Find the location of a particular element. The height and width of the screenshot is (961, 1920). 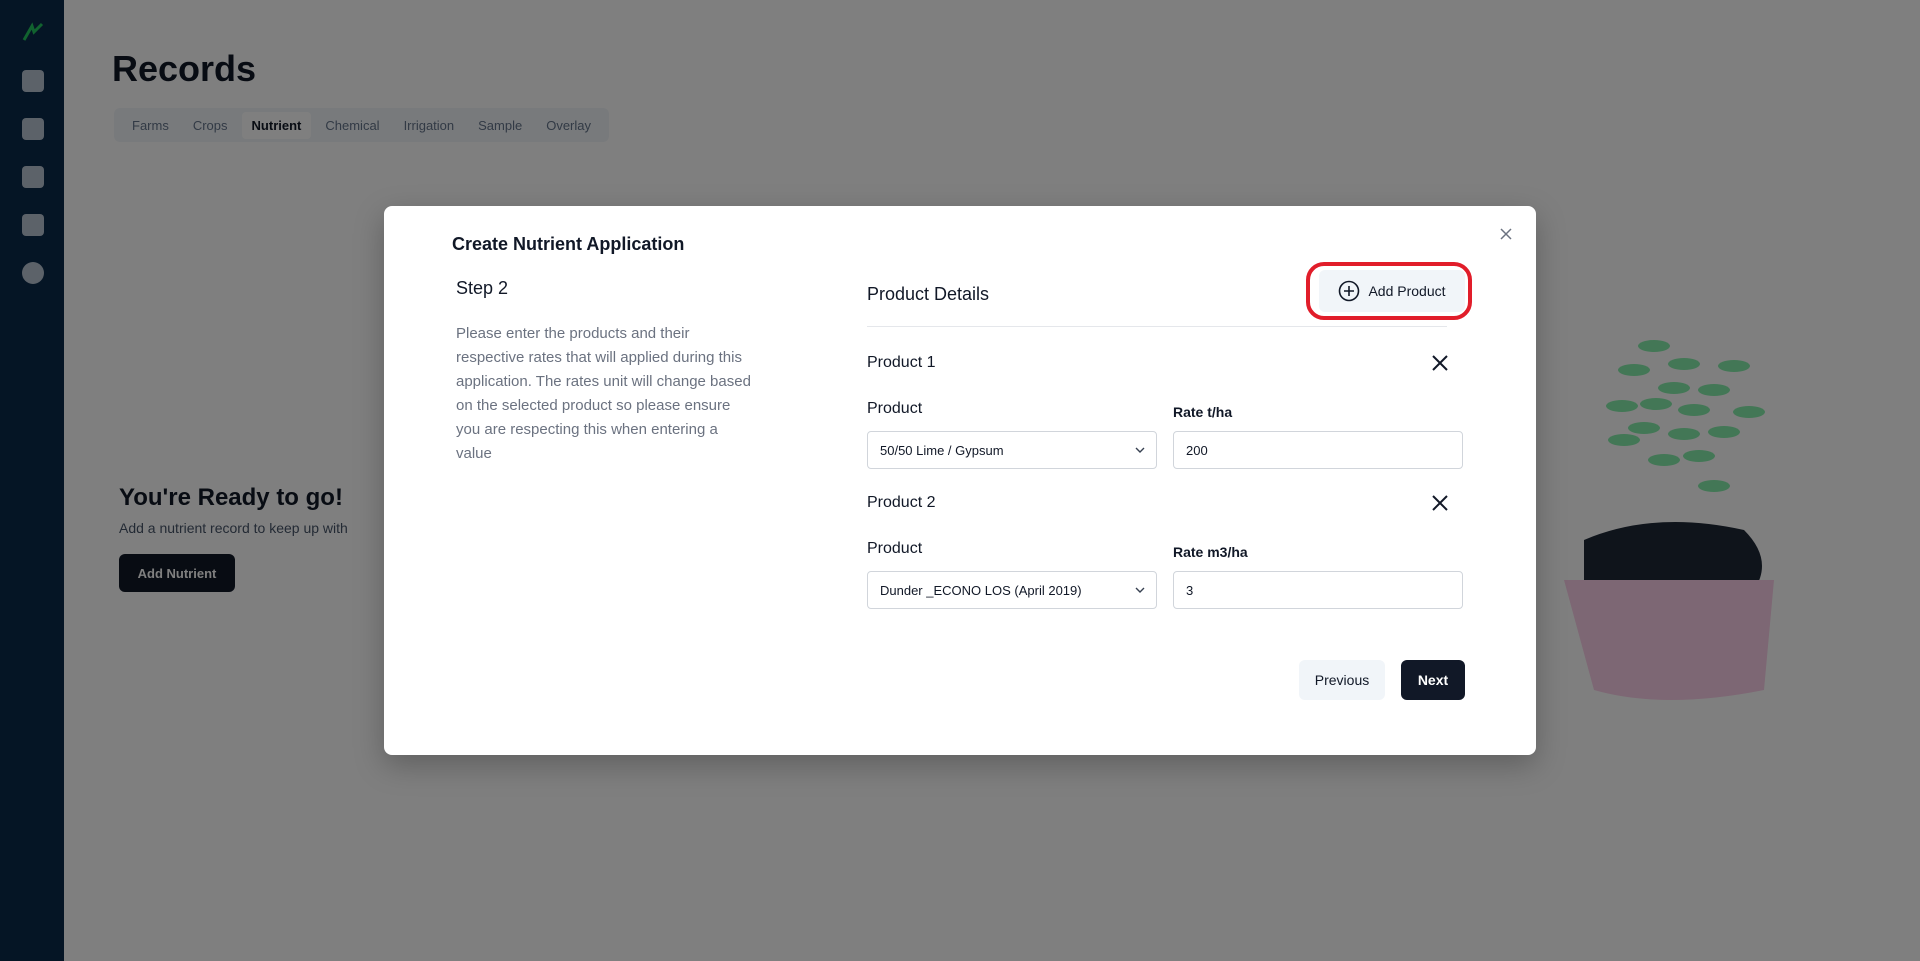

modal-title: Create Nutrient Application is located at coordinates (568, 244).